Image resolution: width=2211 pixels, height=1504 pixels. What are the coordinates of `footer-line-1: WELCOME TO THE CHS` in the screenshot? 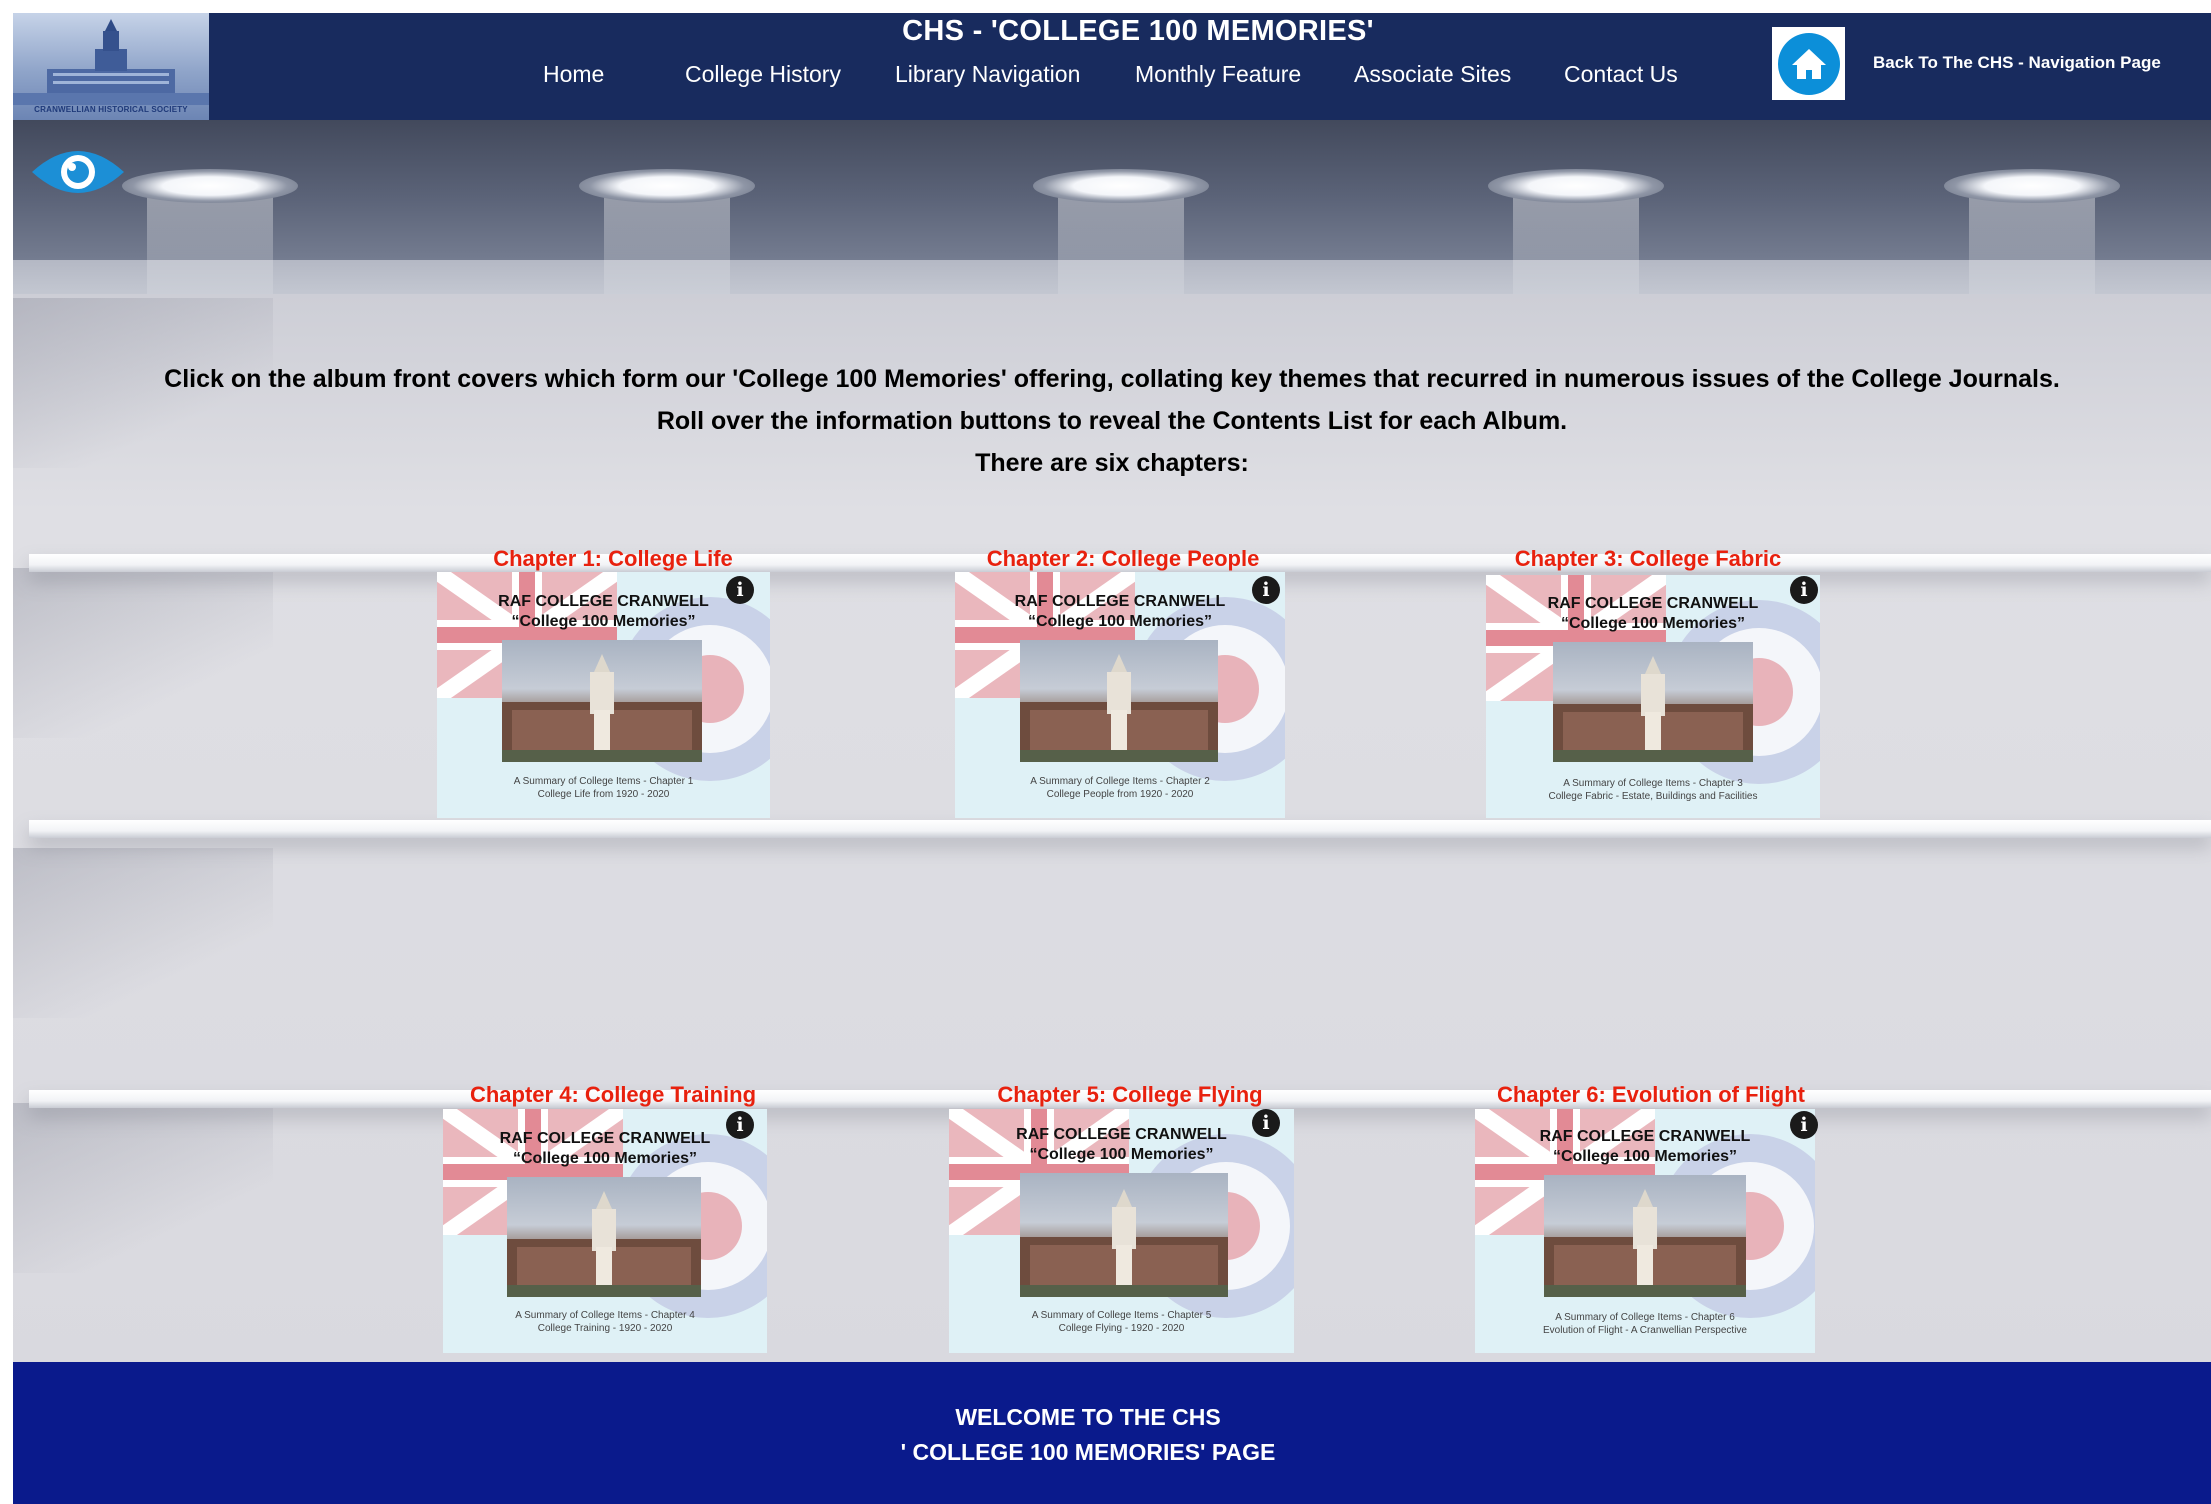 It's located at (1088, 1417).